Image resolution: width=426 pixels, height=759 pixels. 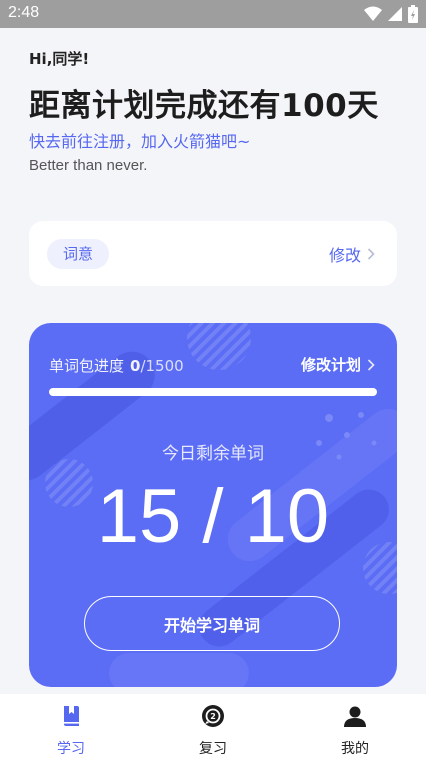 I want to click on motto-text: Better than never., so click(x=88, y=165).